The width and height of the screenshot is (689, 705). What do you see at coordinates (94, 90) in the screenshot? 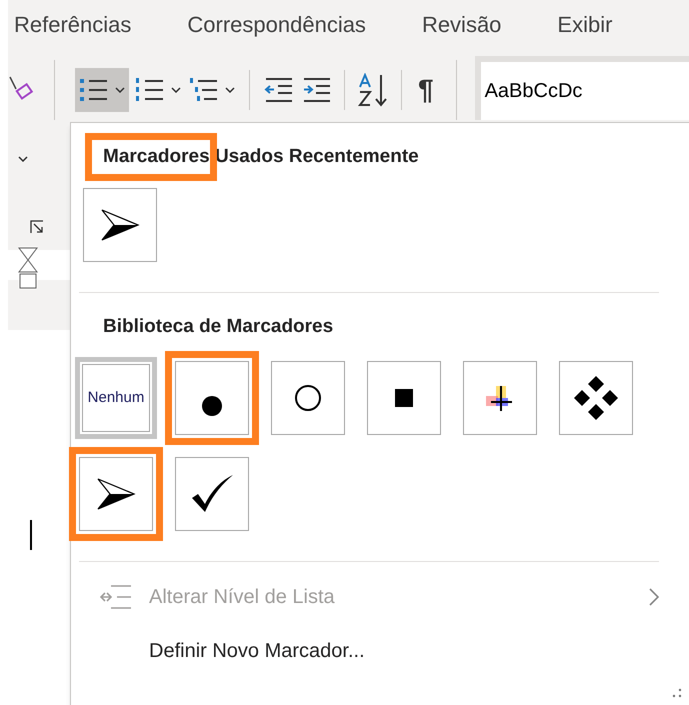
I see `bullet-list-icon` at bounding box center [94, 90].